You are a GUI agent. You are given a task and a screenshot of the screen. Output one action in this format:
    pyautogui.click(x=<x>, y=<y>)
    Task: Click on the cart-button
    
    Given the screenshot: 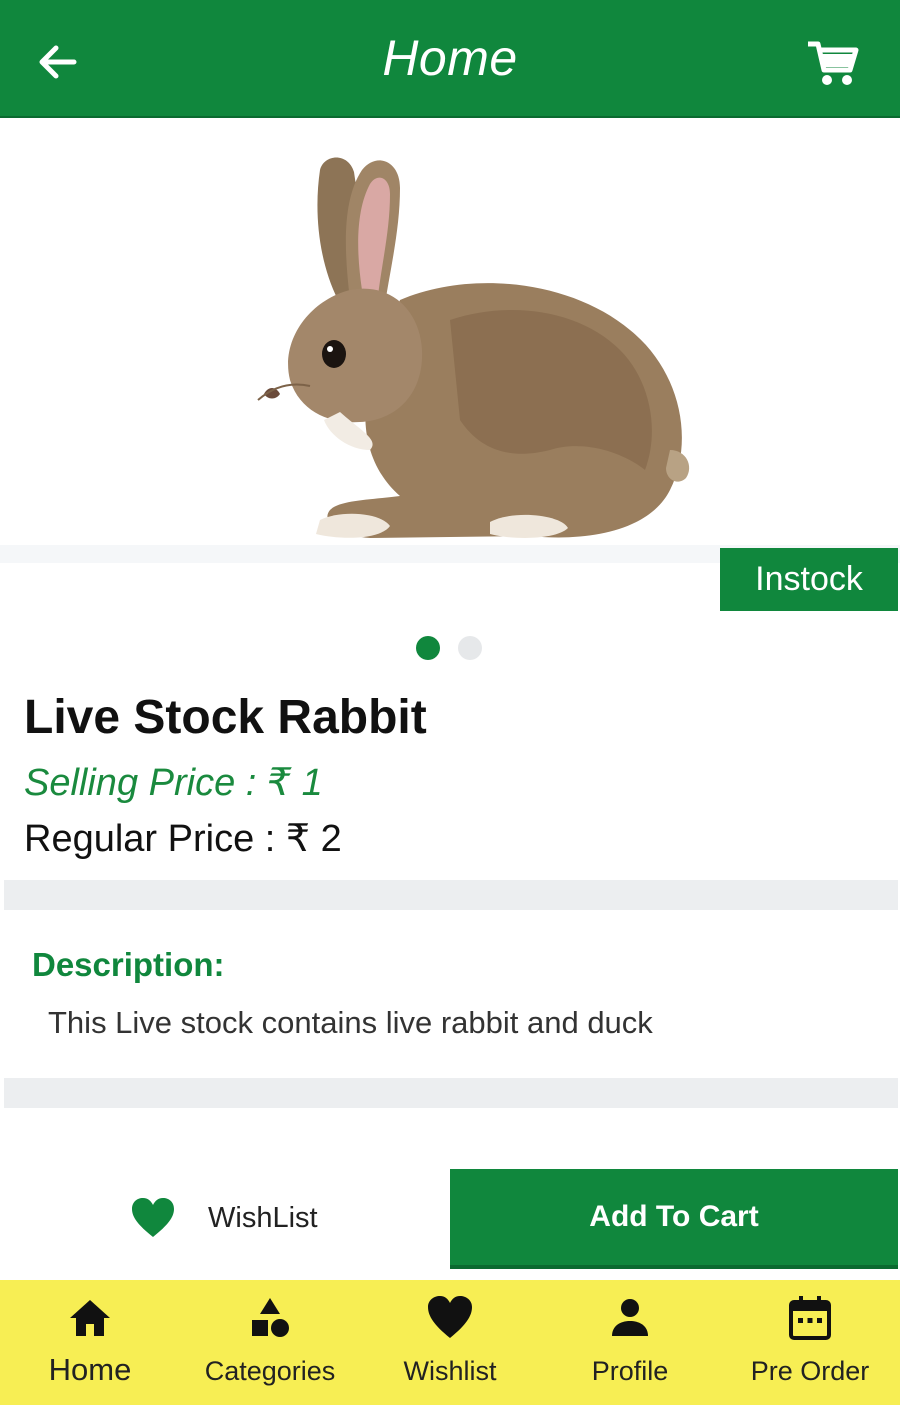 What is the action you would take?
    pyautogui.click(x=833, y=63)
    